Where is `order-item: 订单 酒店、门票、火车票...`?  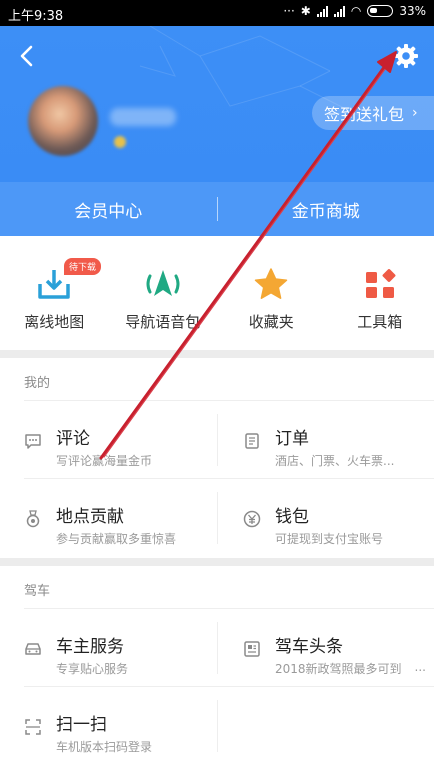
order-item: 订单 酒店、门票、火车票... is located at coordinates (325, 440).